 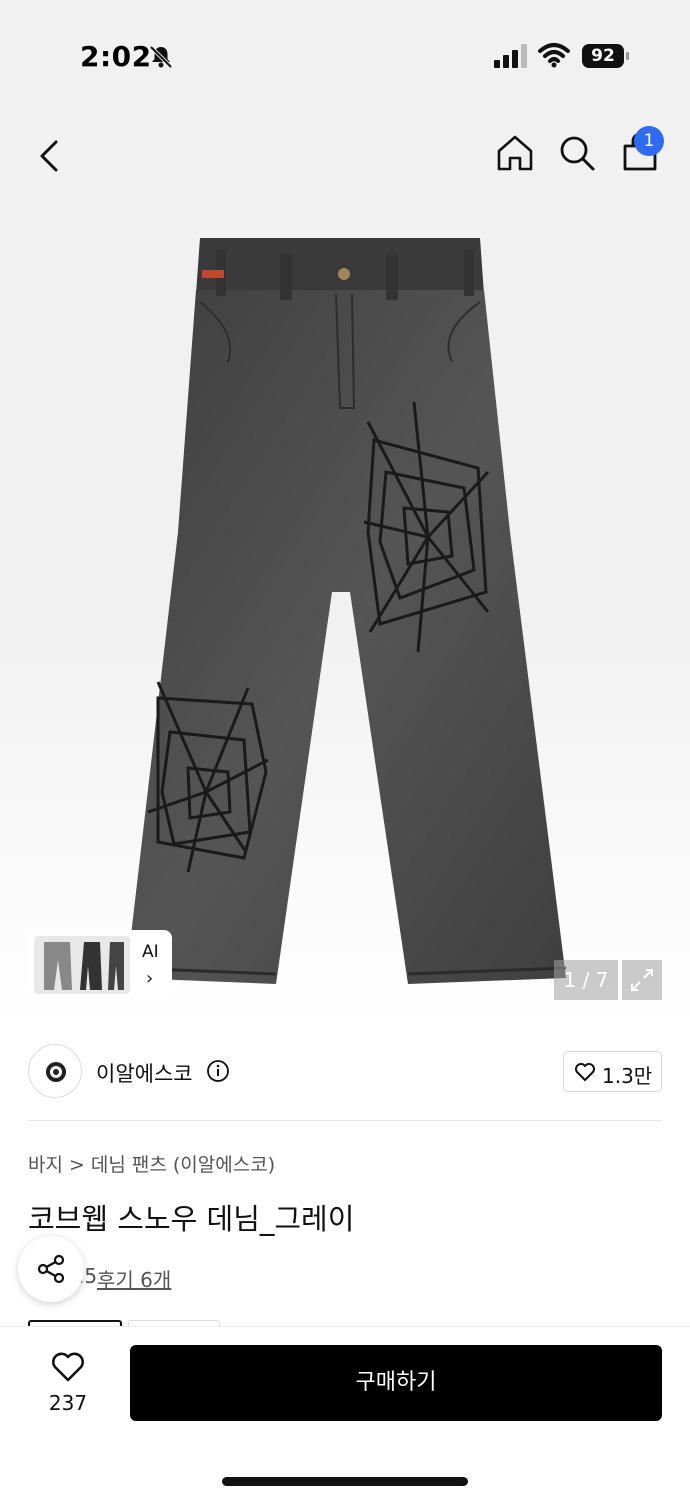 What do you see at coordinates (586, 980) in the screenshot?
I see `image-counter: 1 / 7` at bounding box center [586, 980].